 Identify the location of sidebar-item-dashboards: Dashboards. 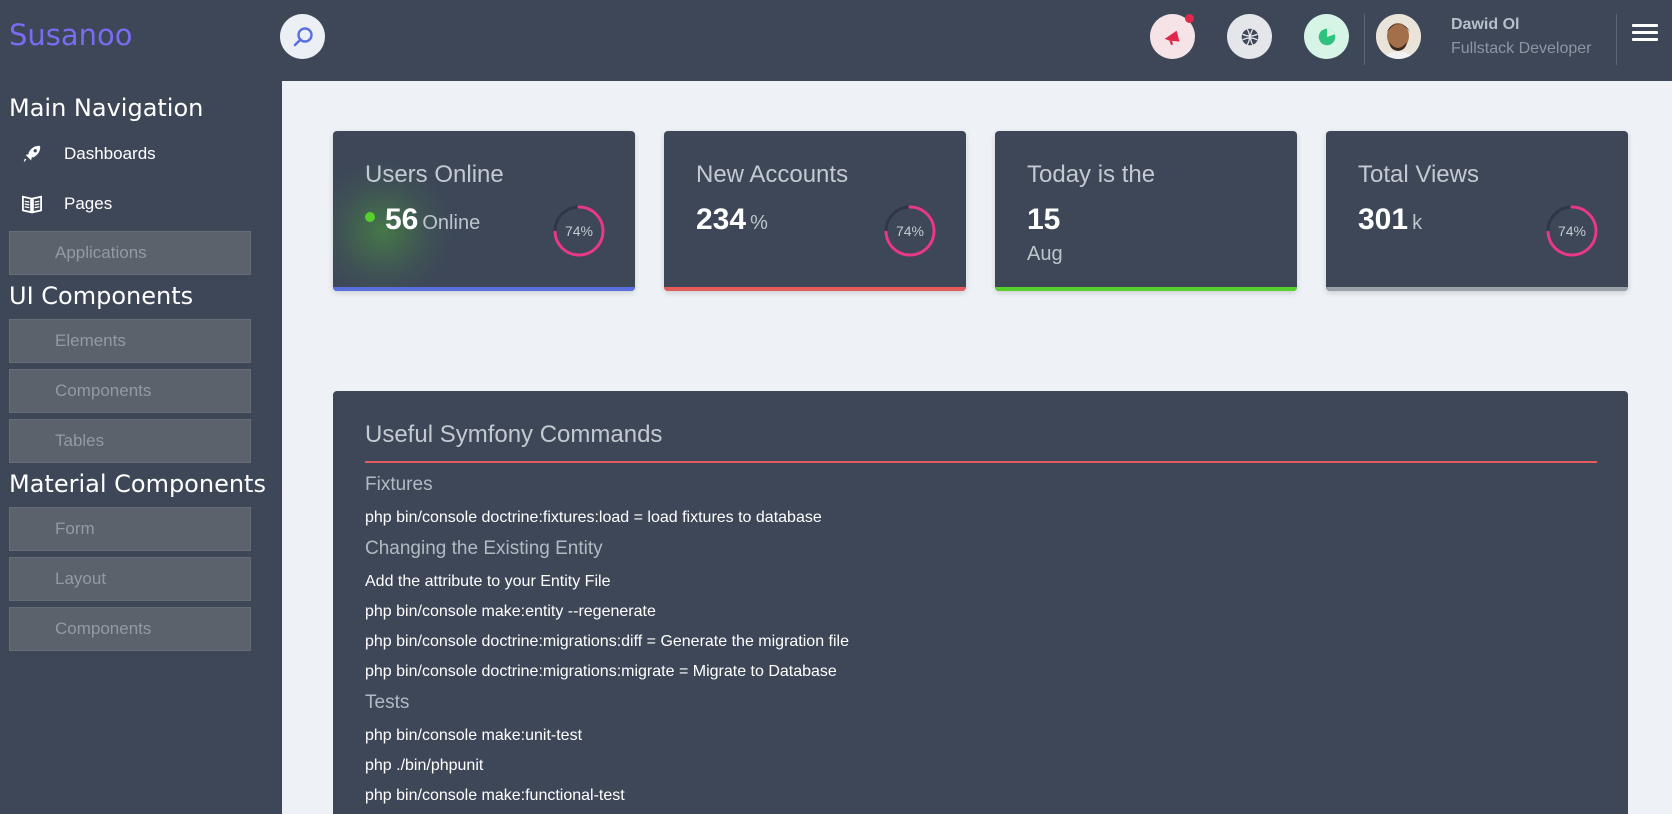
(130, 154).